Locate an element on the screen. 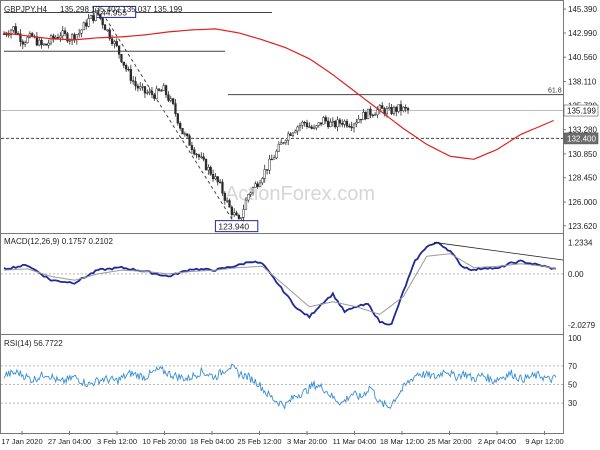 The image size is (600, 450). price-ohlc-readout: 135.298 135.402 135.037 135.199 is located at coordinates (121, 9).